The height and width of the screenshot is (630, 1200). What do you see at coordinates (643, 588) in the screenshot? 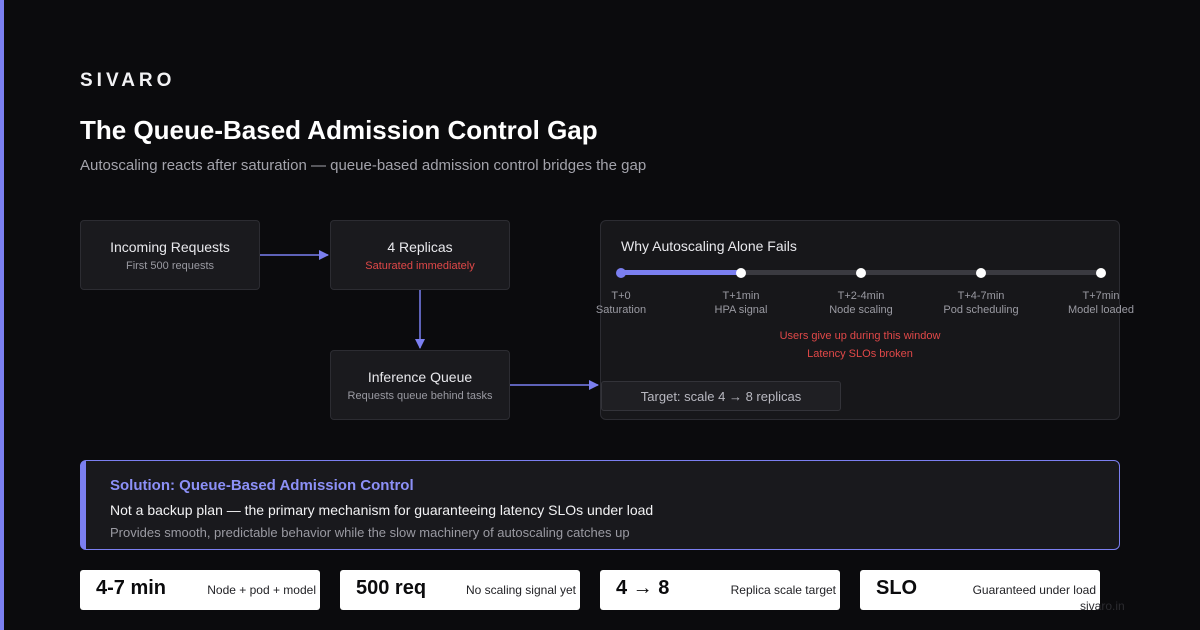
I see `stat-value: 4 → 8` at bounding box center [643, 588].